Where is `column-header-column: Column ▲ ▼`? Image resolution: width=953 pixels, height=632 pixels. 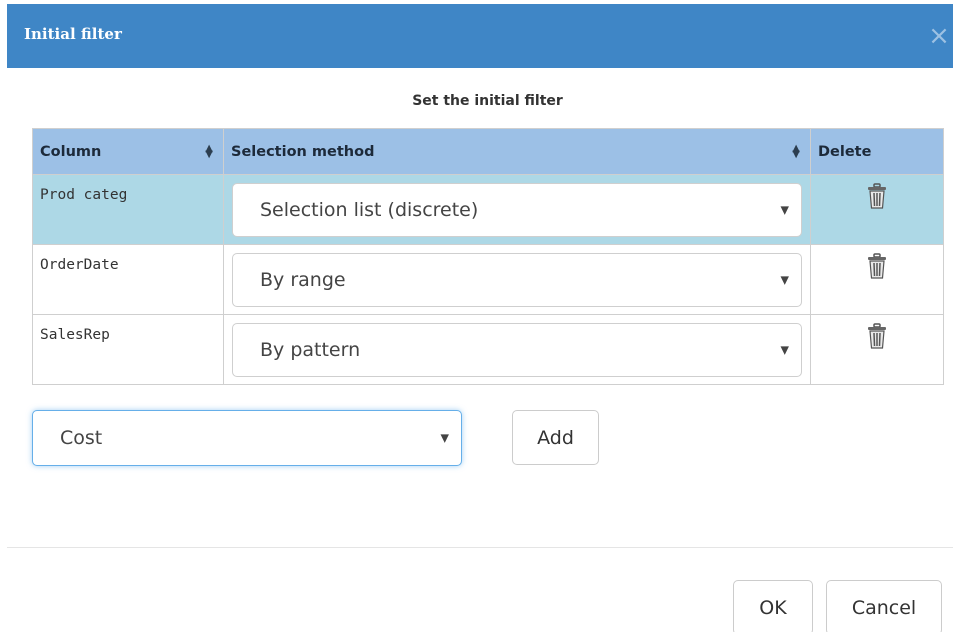 column-header-column: Column ▲ ▼ is located at coordinates (128, 151).